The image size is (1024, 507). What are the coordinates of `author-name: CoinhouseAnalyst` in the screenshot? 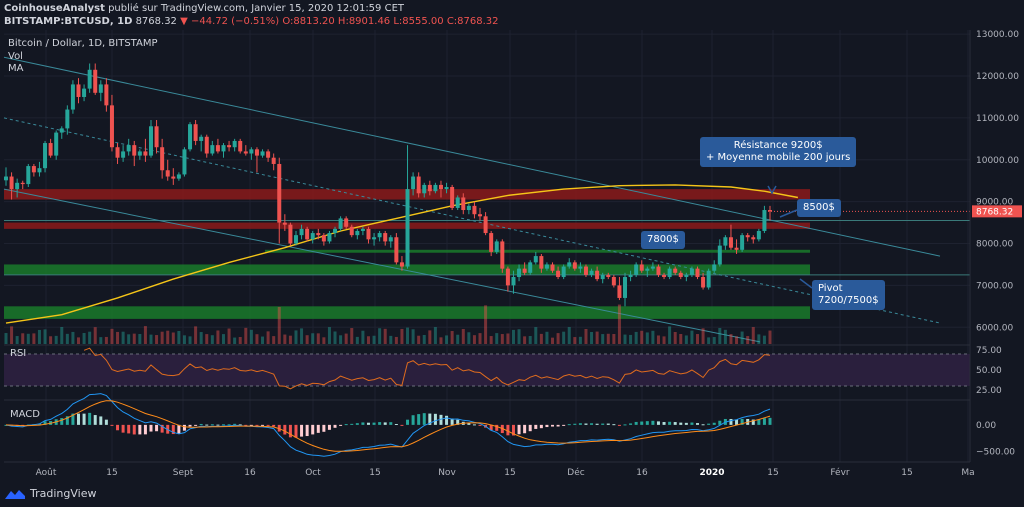 It's located at (54, 8).